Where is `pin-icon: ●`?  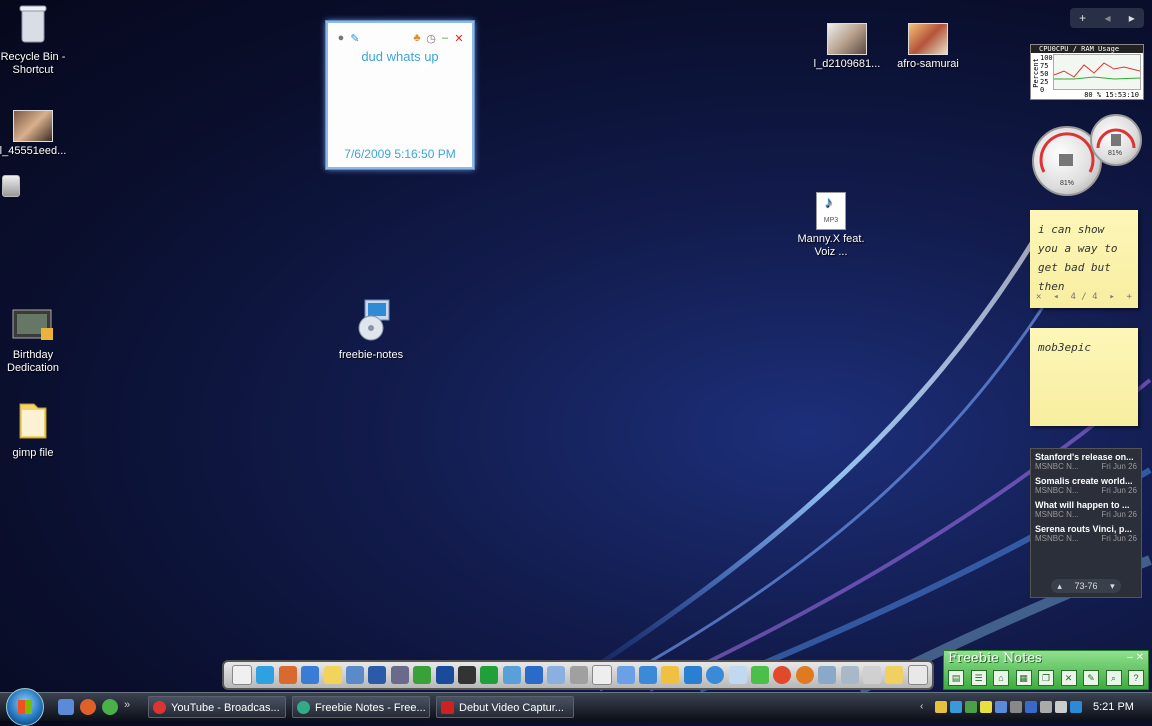
pin-icon: ● is located at coordinates (341, 38).